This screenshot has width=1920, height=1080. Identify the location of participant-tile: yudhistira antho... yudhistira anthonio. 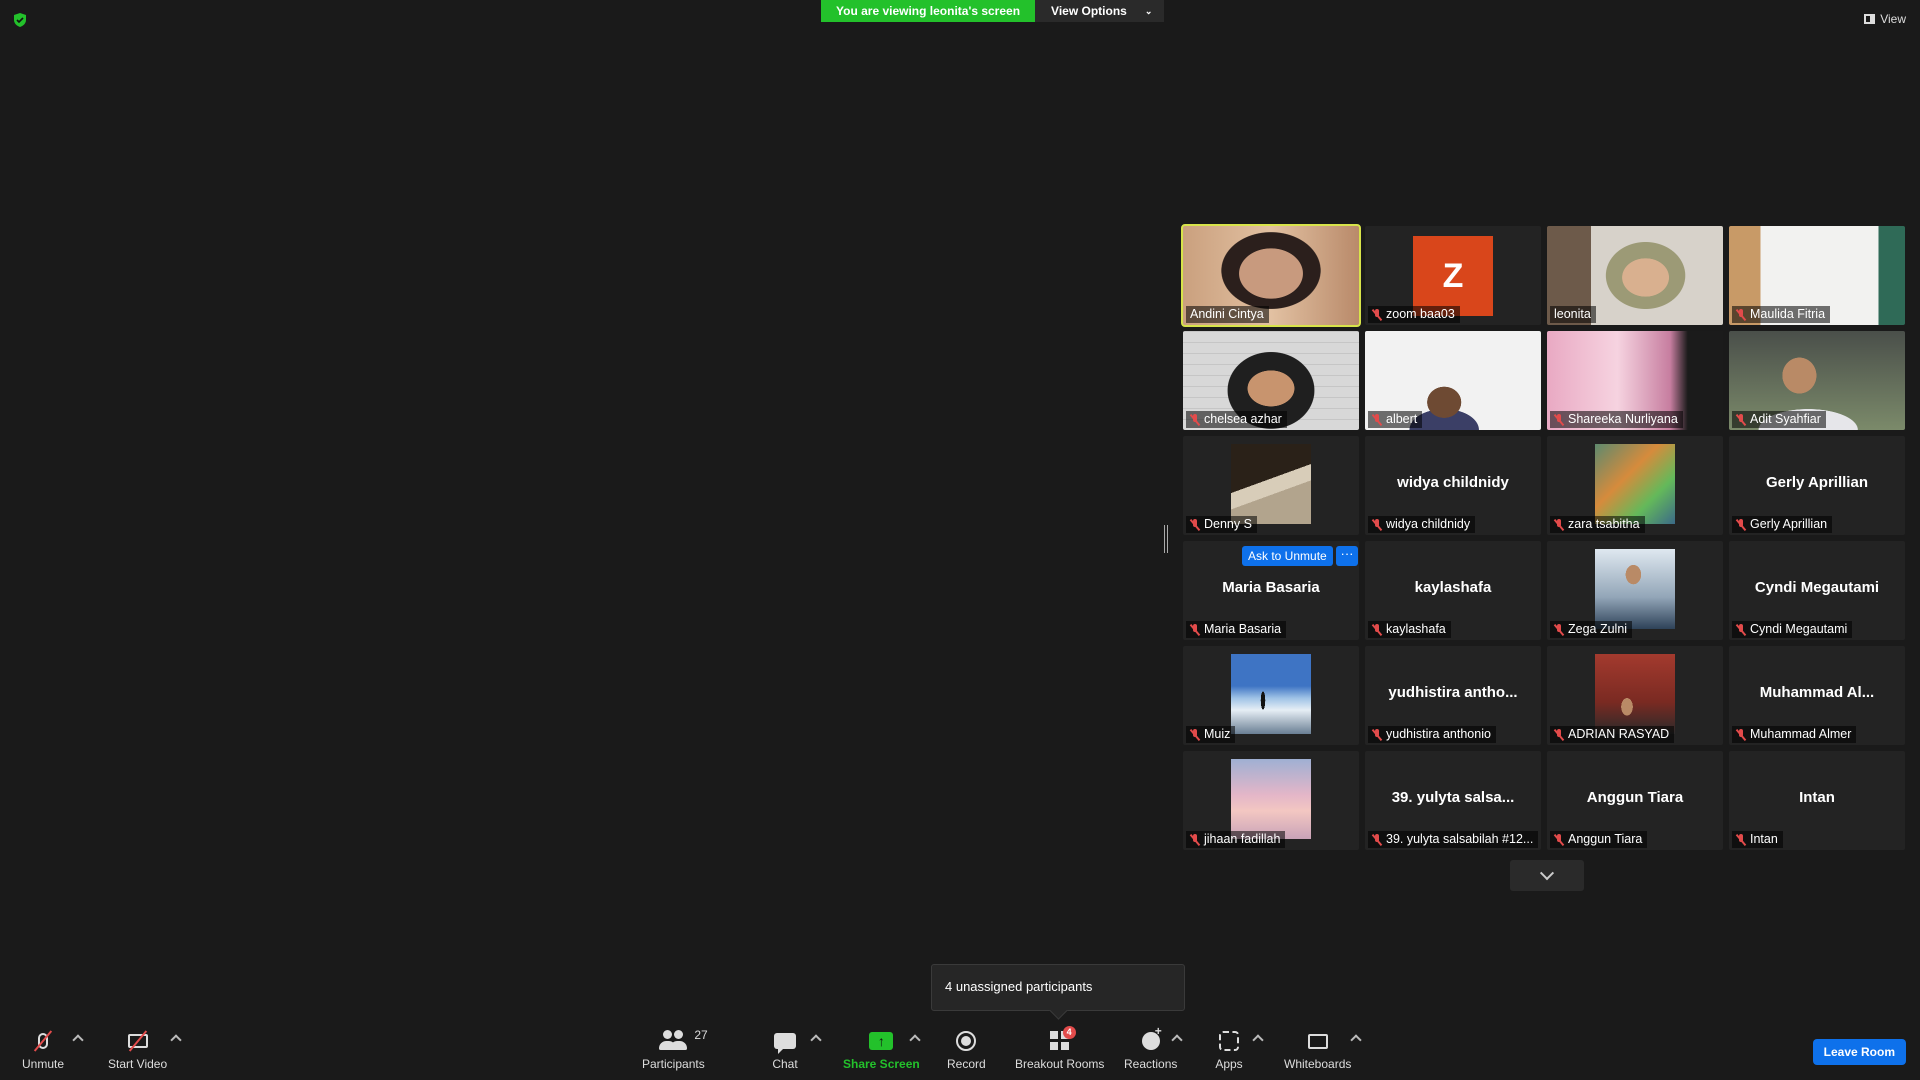
(1453, 695).